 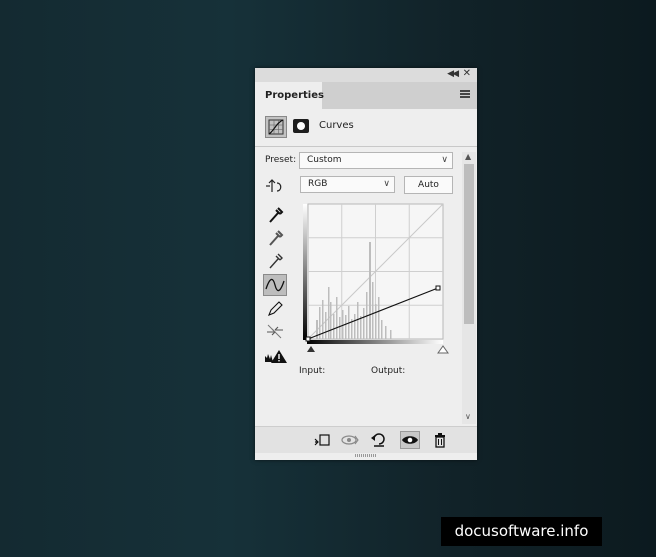 What do you see at coordinates (308, 339) in the screenshot?
I see `curve-point-black` at bounding box center [308, 339].